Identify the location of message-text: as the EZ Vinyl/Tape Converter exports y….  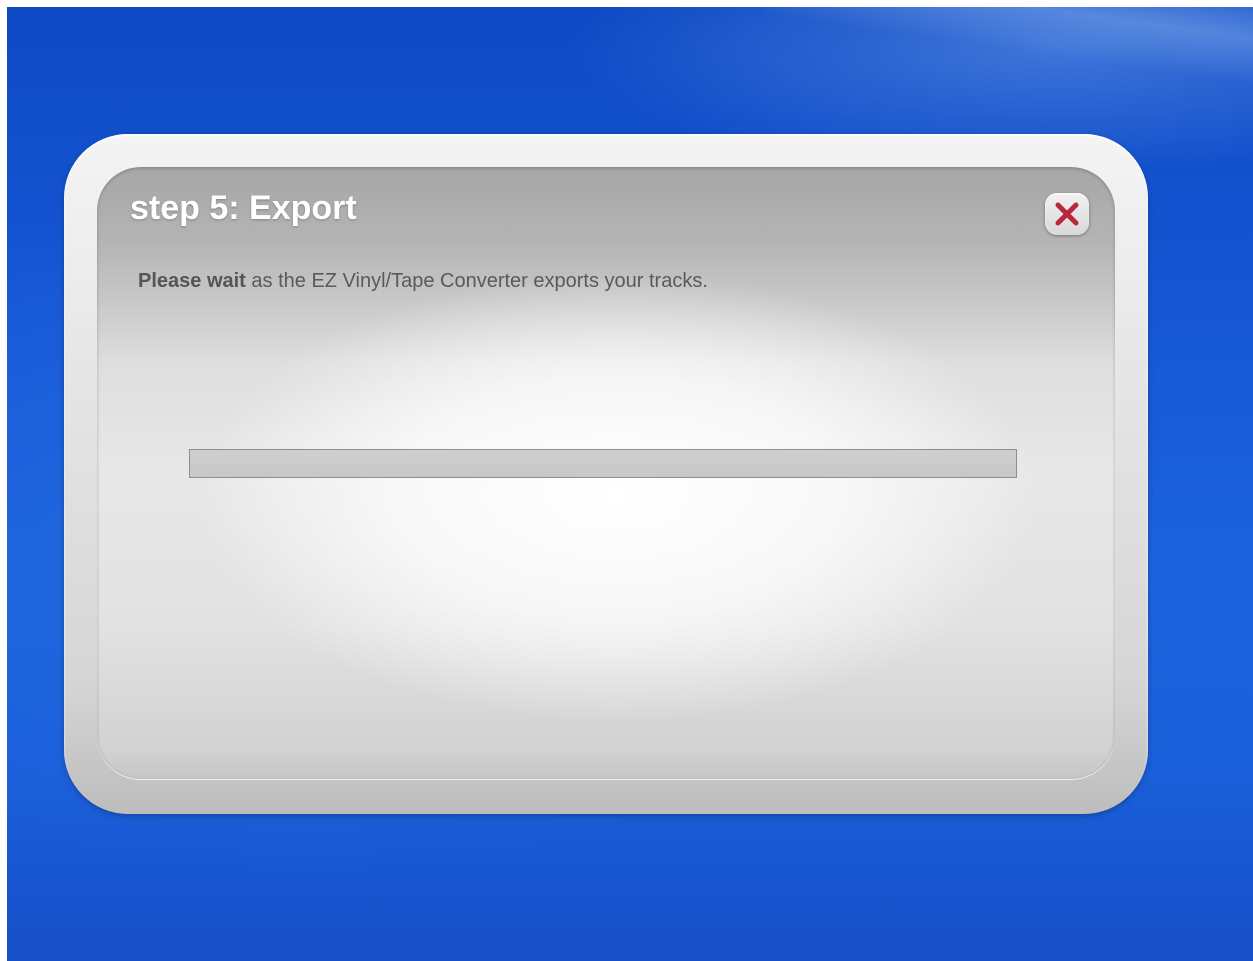
(476, 281).